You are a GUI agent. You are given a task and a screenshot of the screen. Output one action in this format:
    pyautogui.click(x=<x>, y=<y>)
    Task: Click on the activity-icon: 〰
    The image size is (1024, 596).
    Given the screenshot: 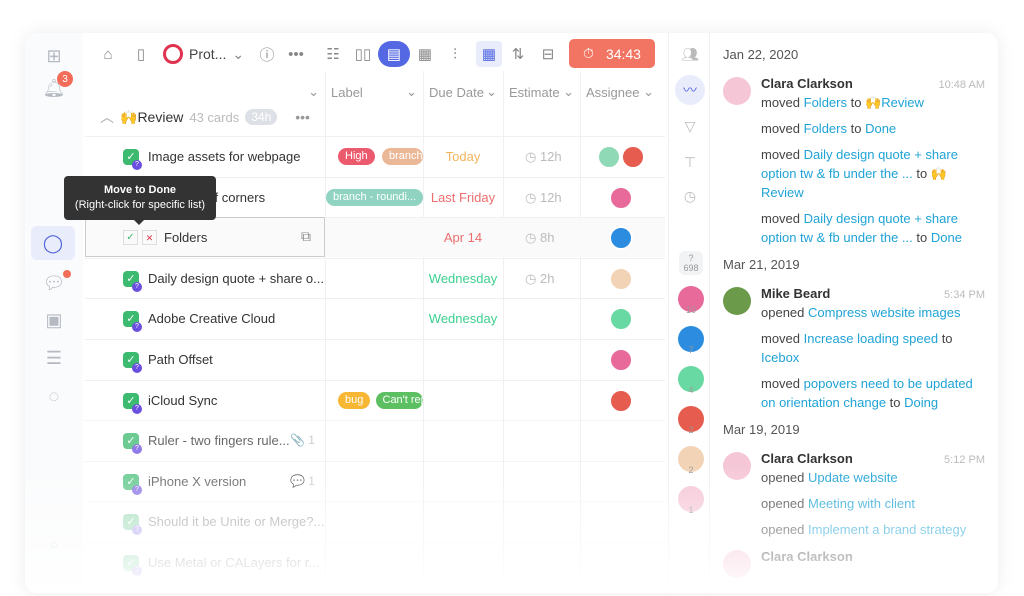 What is the action you would take?
    pyautogui.click(x=690, y=90)
    